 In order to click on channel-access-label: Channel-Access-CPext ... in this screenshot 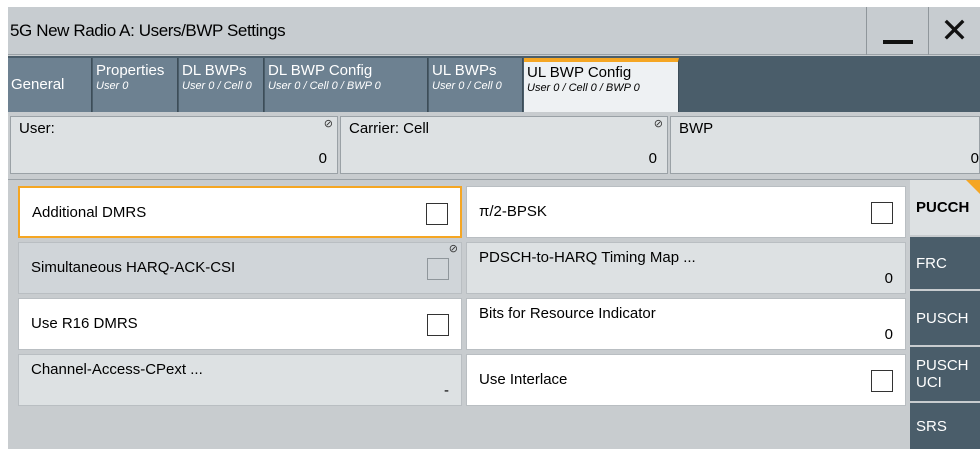, I will do `click(117, 369)`.